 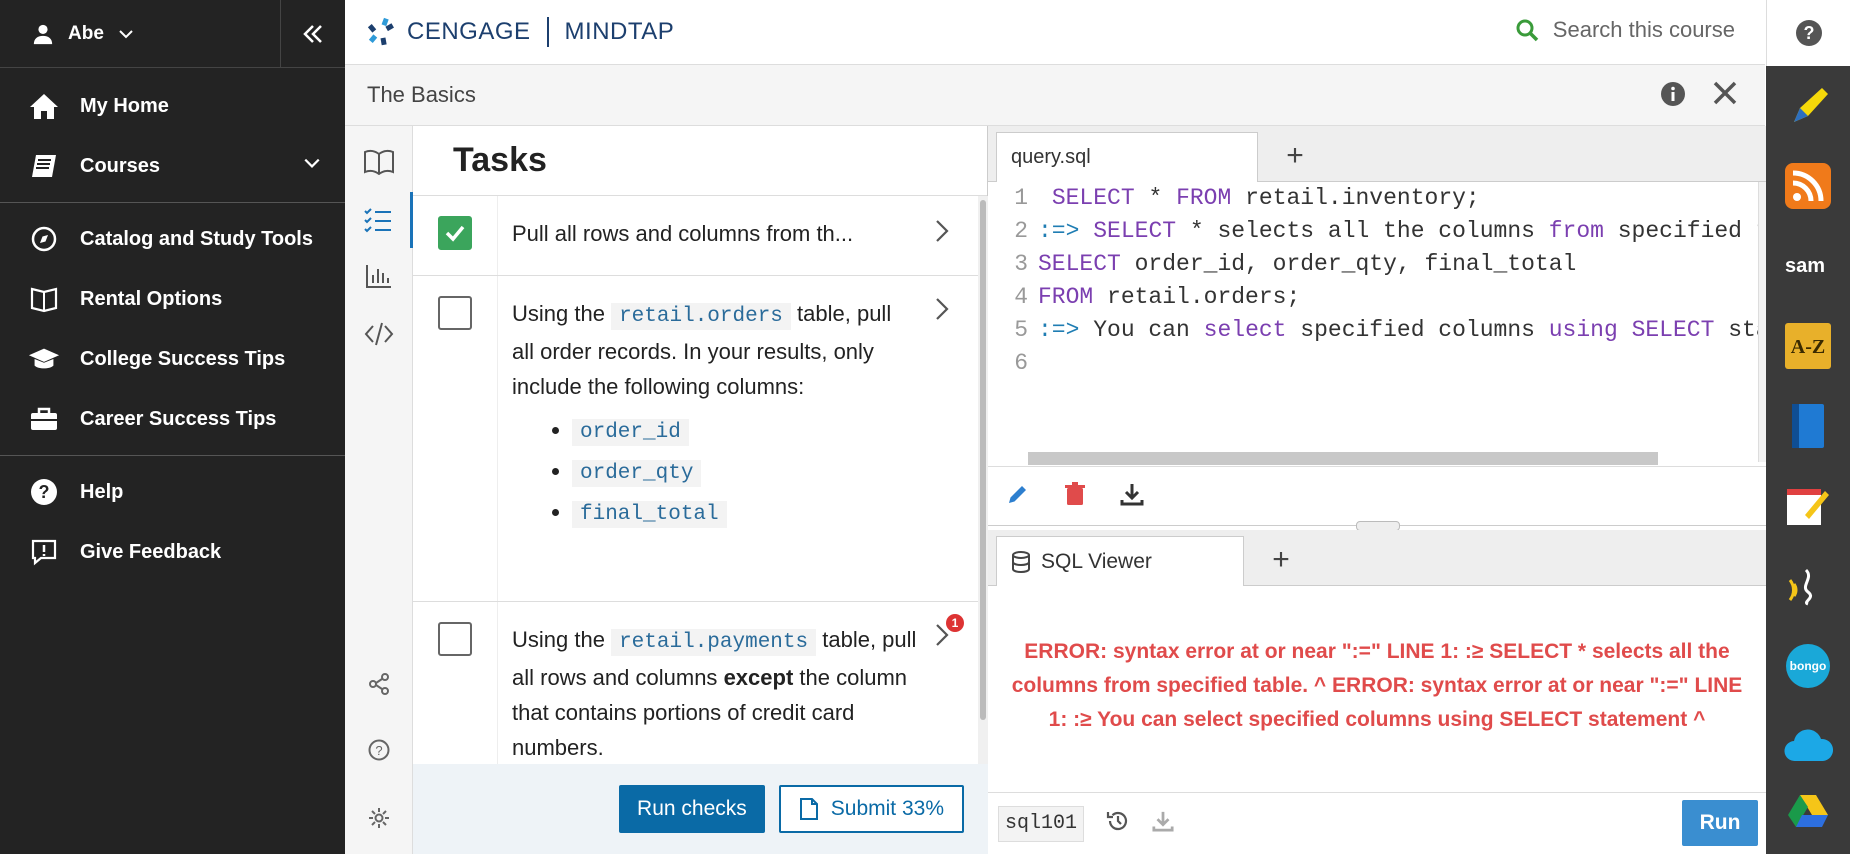 I want to click on sidebar-item-career-success: Career Success Tips, so click(x=172, y=419).